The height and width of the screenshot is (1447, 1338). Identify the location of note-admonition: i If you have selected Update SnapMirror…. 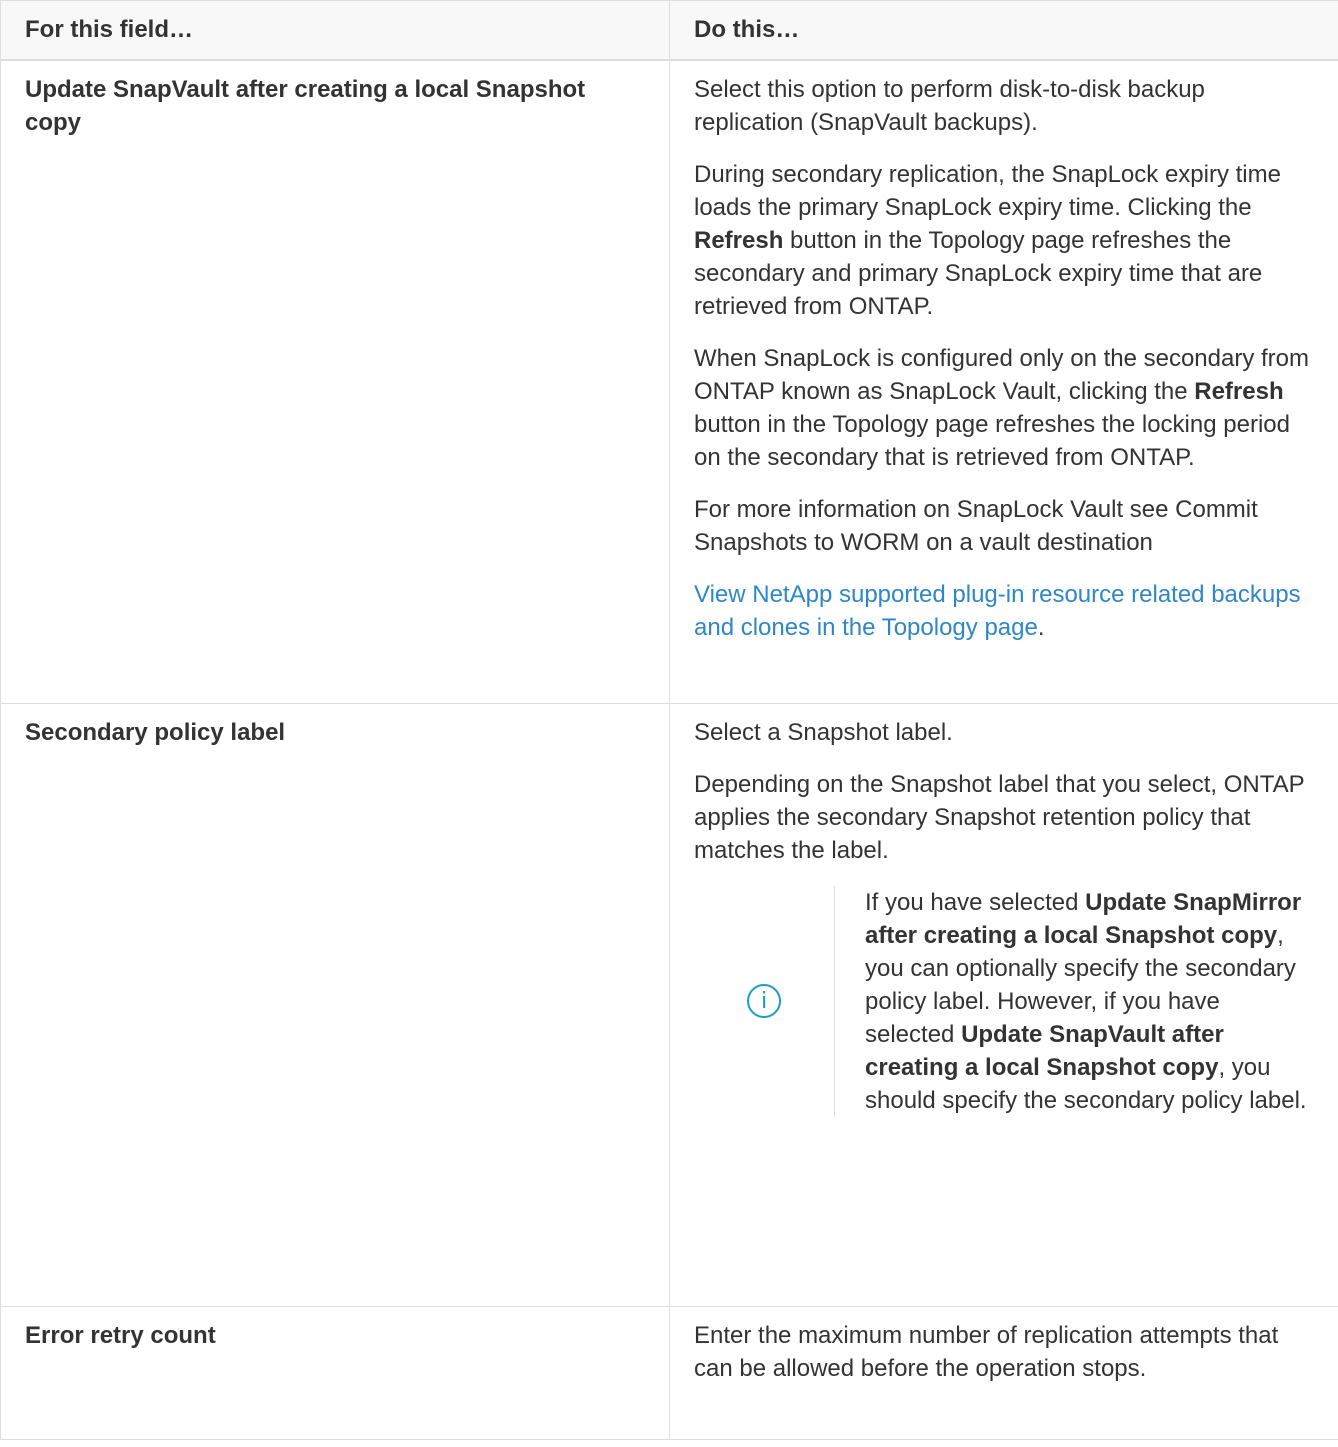
(1004, 1001).